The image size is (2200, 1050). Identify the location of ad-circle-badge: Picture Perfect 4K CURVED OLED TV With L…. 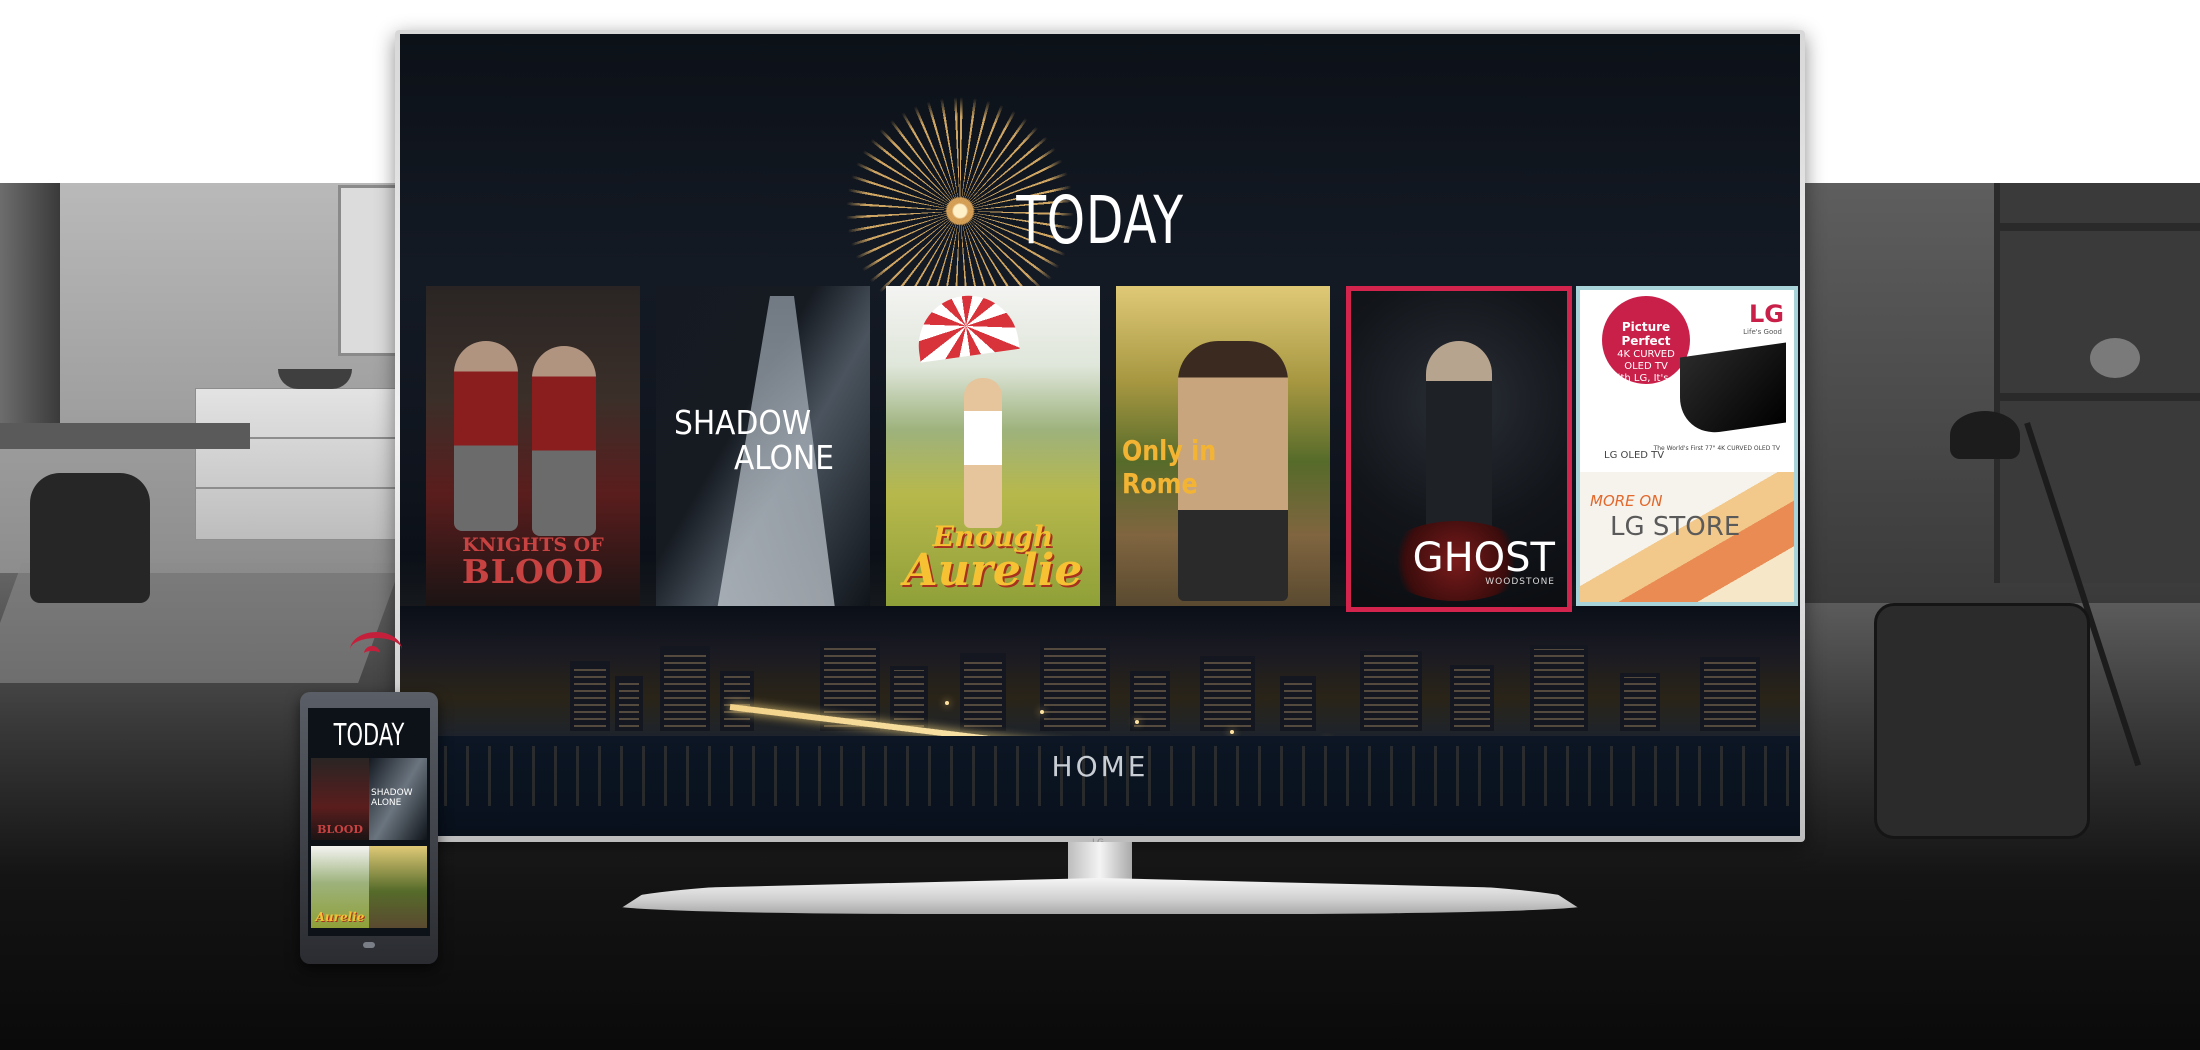
(1646, 346).